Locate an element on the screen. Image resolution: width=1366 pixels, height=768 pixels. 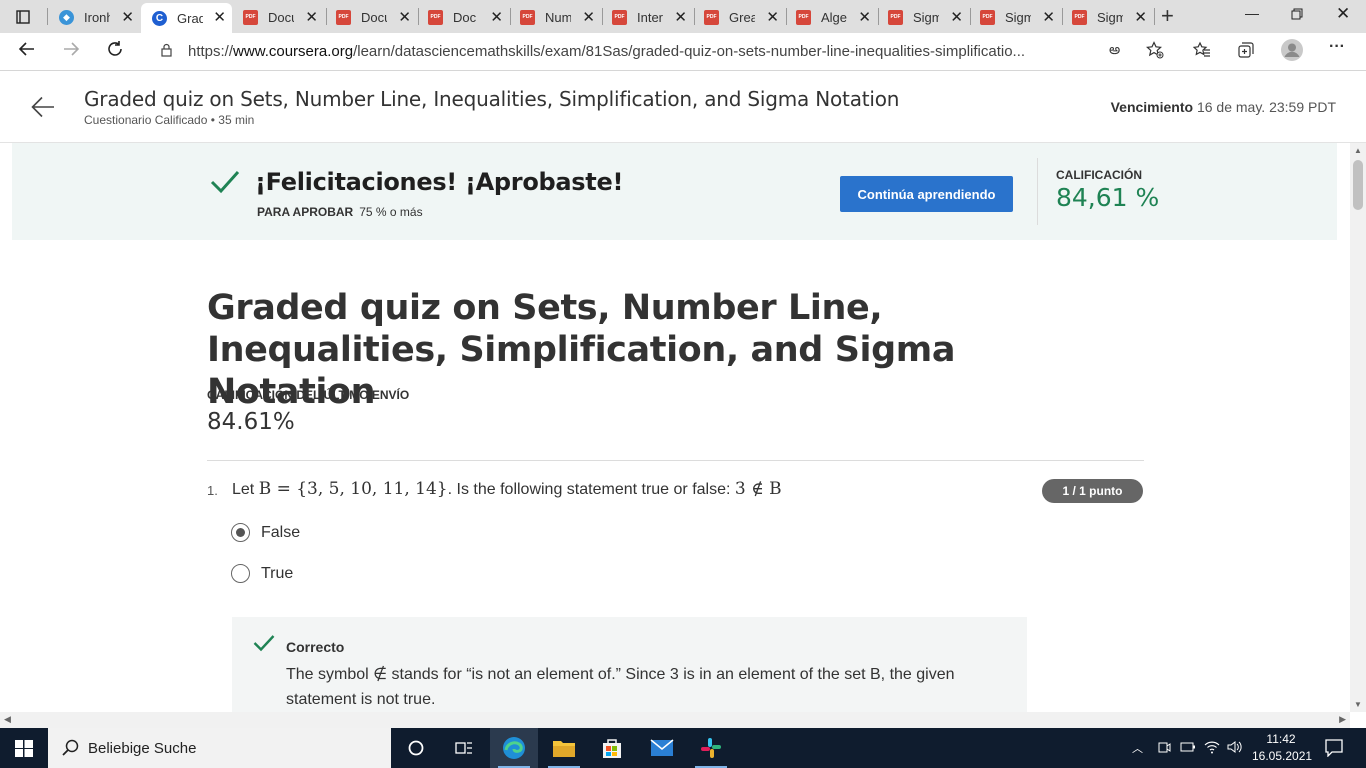
edge-browser-icon is located at coordinates (514, 748).